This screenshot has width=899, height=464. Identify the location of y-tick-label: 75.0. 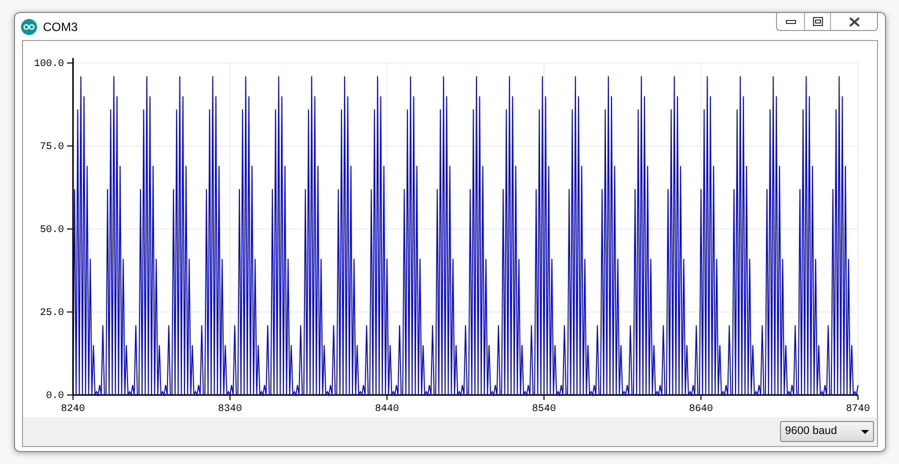
(52, 147).